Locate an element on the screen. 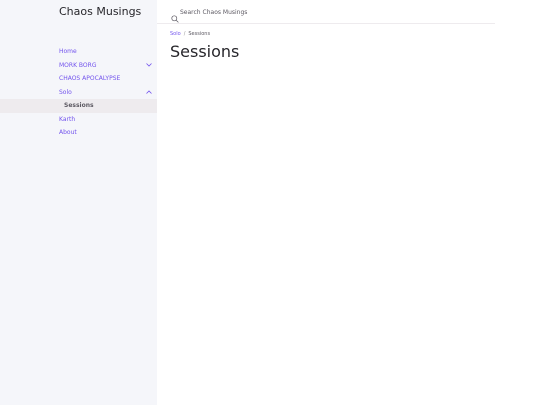  sidebar-item-label: MORK BORG is located at coordinates (78, 65).